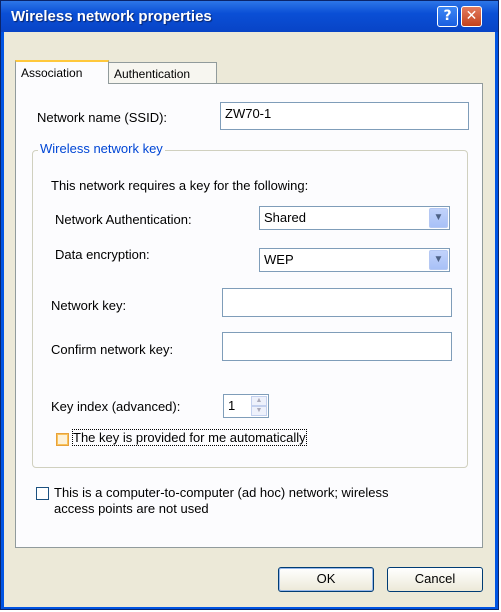 This screenshot has width=501, height=612. I want to click on window-title: Wireless network properties, so click(111, 16).